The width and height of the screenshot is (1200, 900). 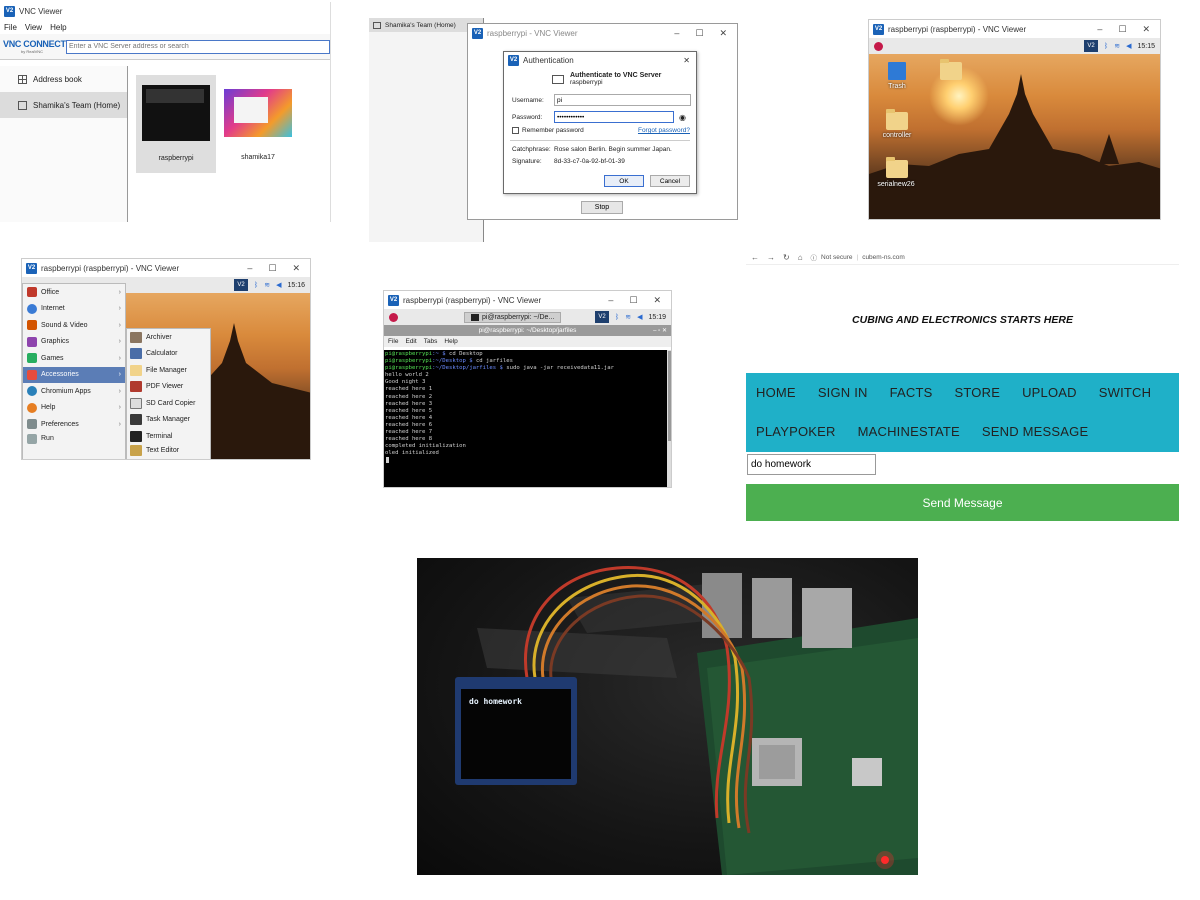 What do you see at coordinates (33, 27) in the screenshot?
I see `menu-view: View` at bounding box center [33, 27].